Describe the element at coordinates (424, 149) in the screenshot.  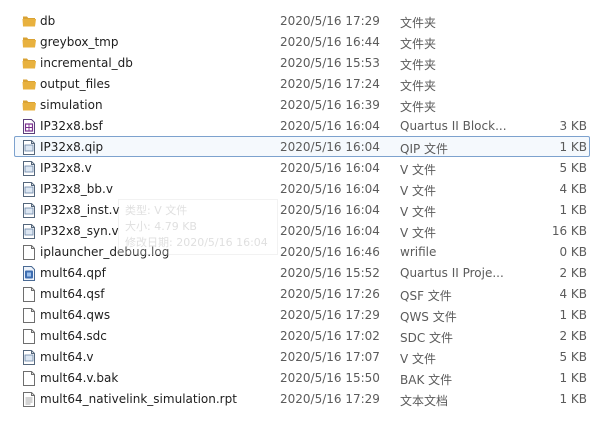
I see `file-type: QIP 文件` at that location.